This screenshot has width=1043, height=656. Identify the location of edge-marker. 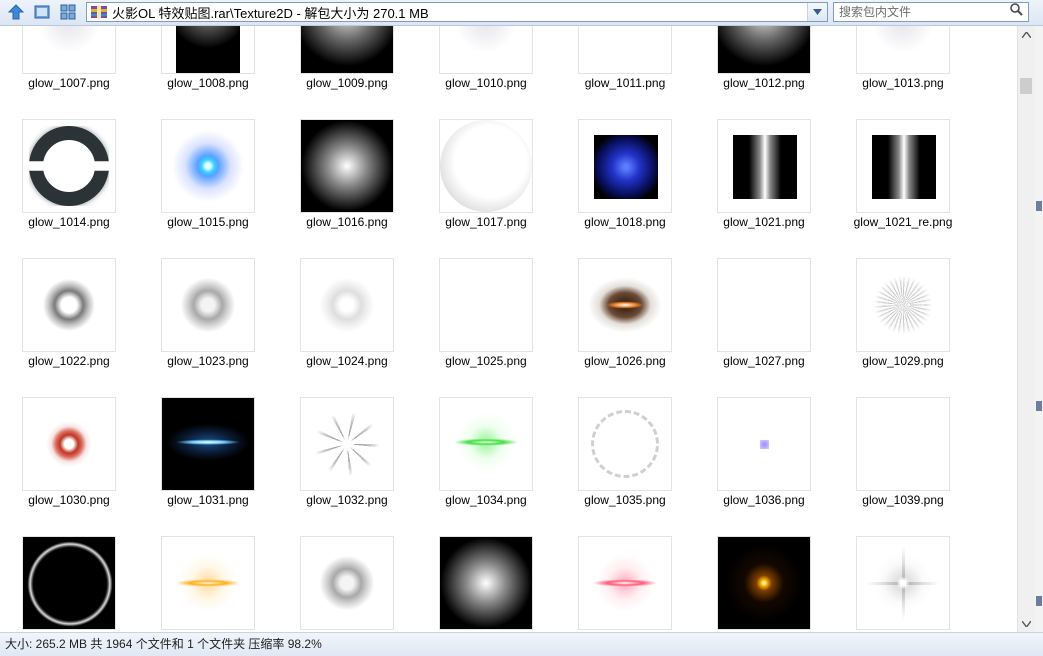
(1039, 601).